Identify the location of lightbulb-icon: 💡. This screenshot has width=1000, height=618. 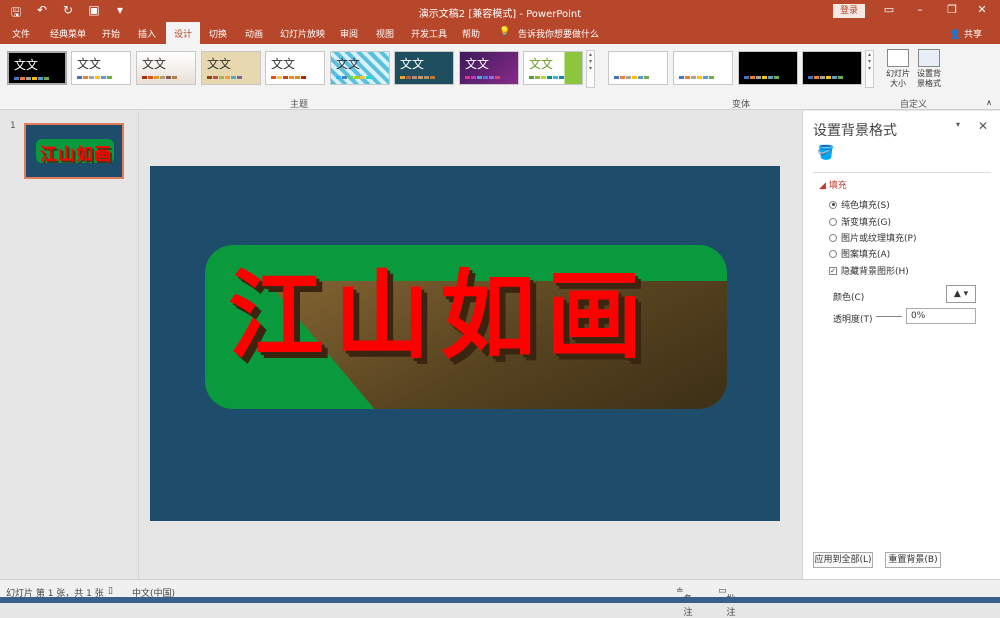
(505, 32).